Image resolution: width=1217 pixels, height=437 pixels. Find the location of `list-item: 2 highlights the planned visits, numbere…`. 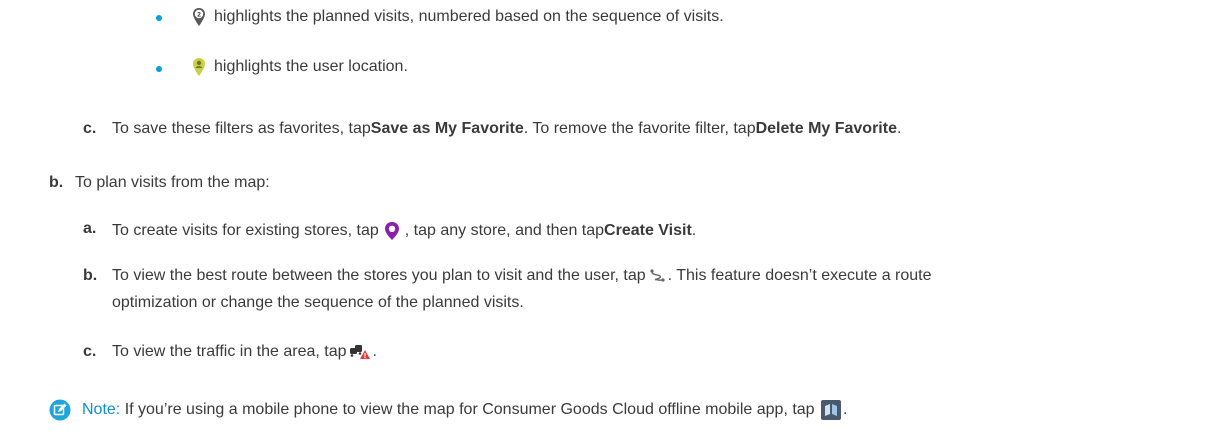

list-item: 2 highlights the planned visits, numbere… is located at coordinates (458, 17).